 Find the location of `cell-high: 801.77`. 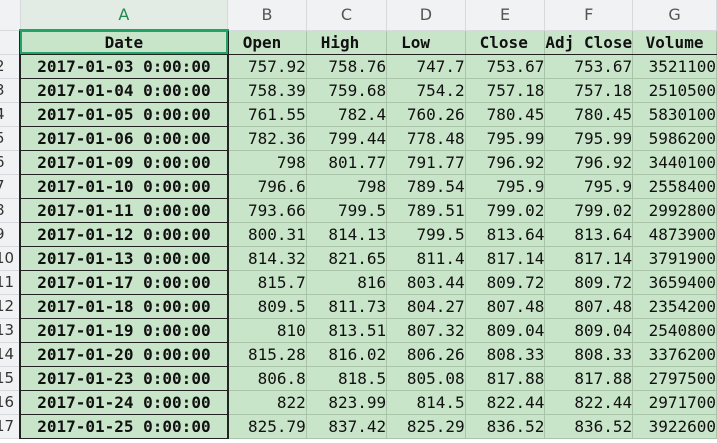

cell-high: 801.77 is located at coordinates (347, 162).